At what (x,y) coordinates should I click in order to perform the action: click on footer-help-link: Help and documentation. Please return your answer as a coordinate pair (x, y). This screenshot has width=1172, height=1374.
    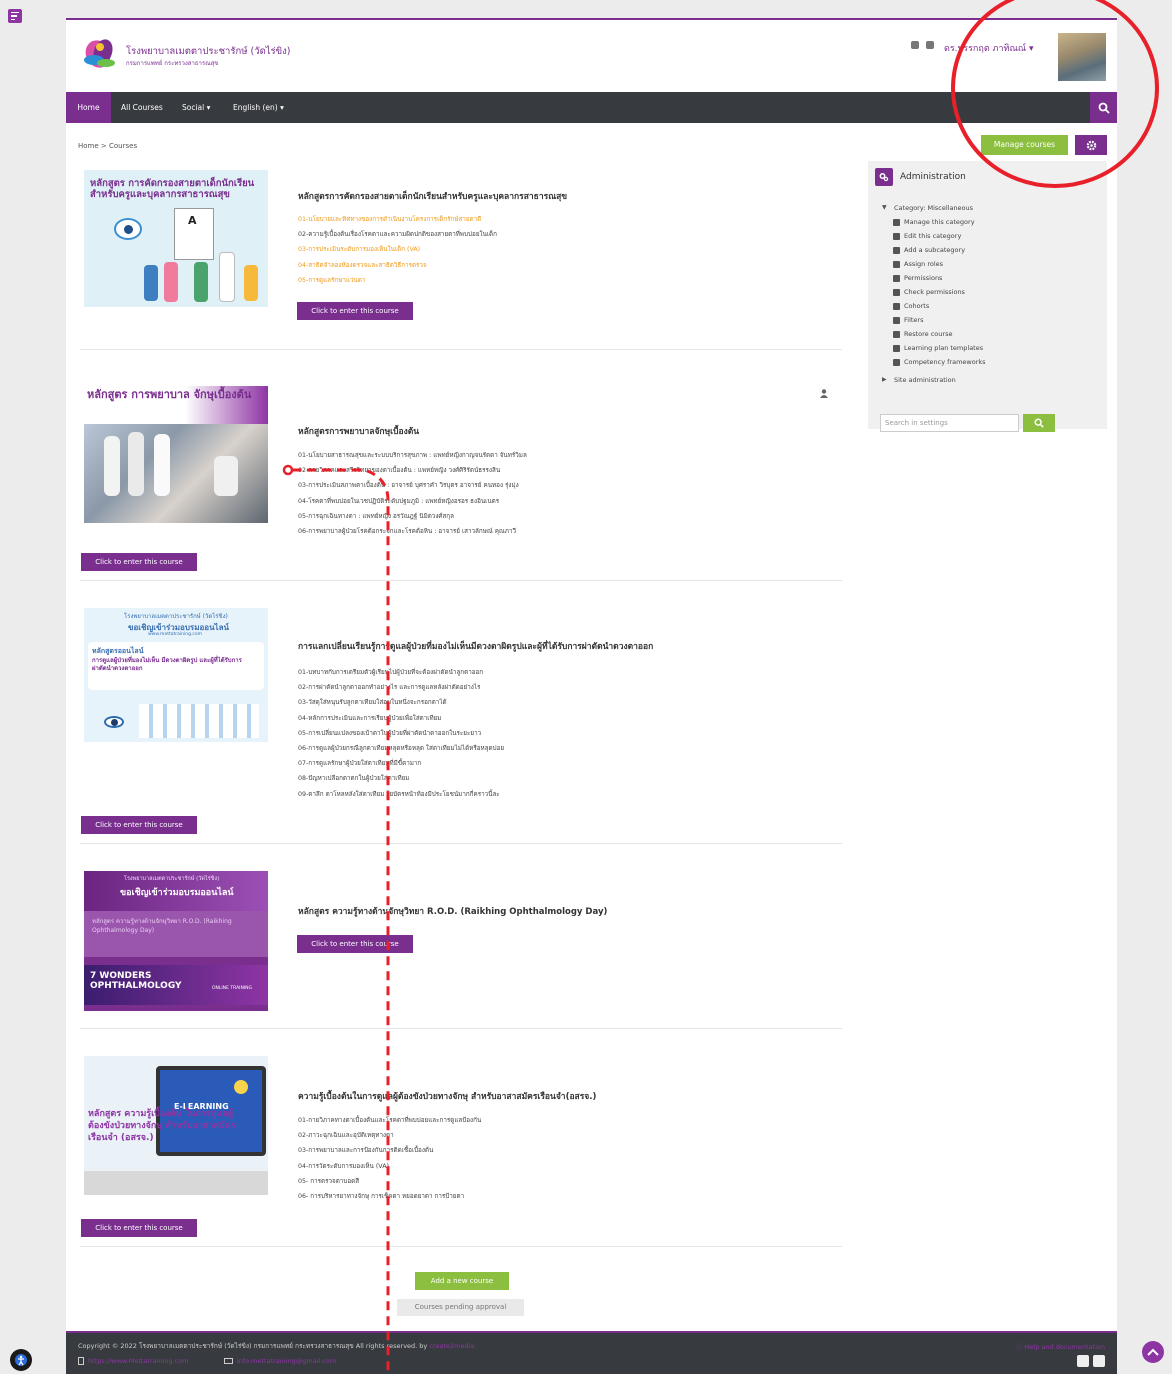
    Looking at the image, I should click on (1065, 1347).